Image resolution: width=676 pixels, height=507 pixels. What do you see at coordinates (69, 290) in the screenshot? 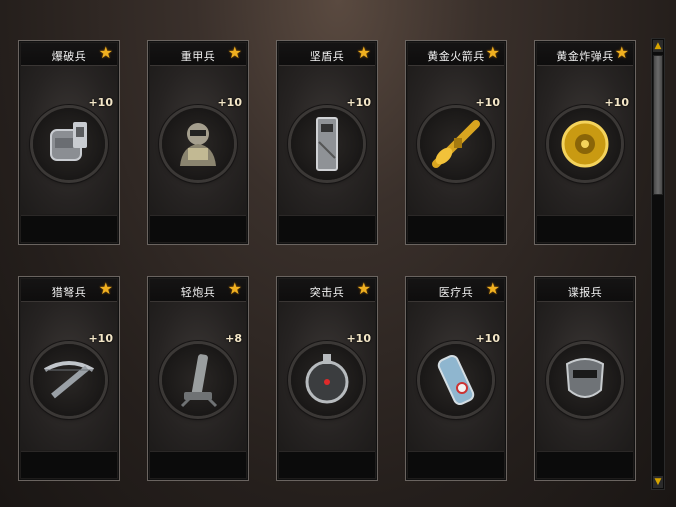
I see `card-header: 猎弩兵 ★` at bounding box center [69, 290].